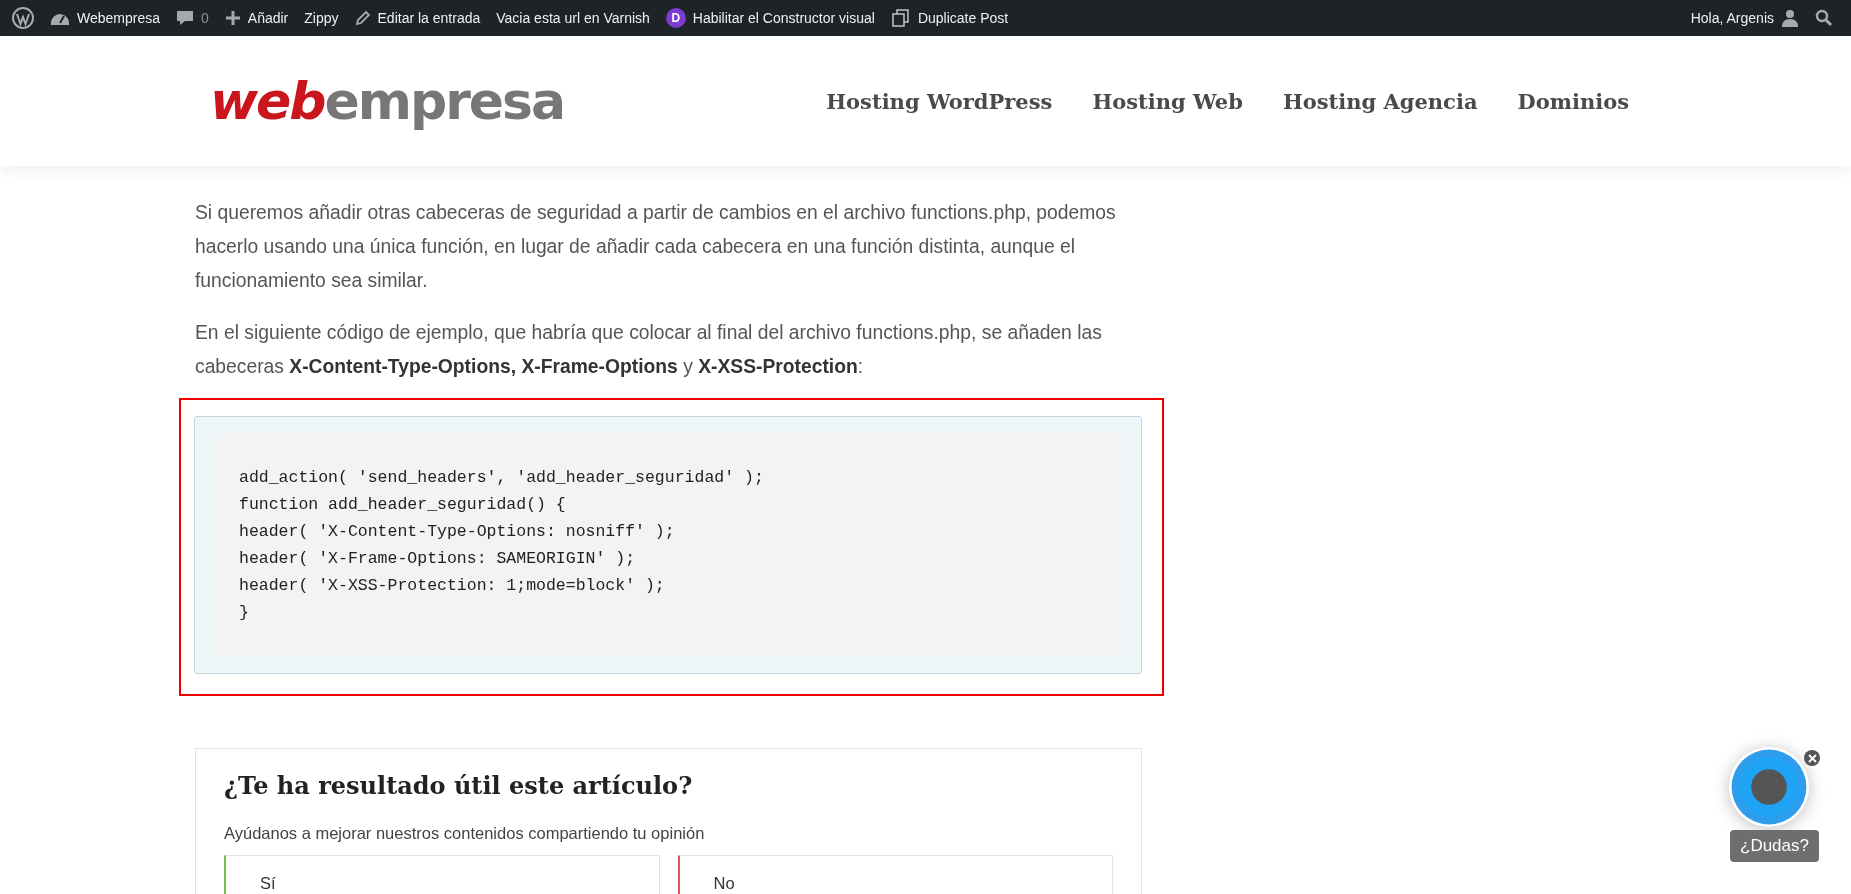 The image size is (1851, 894). Describe the element at coordinates (1380, 101) in the screenshot. I see `nav-link: Hosting Agencia` at that location.